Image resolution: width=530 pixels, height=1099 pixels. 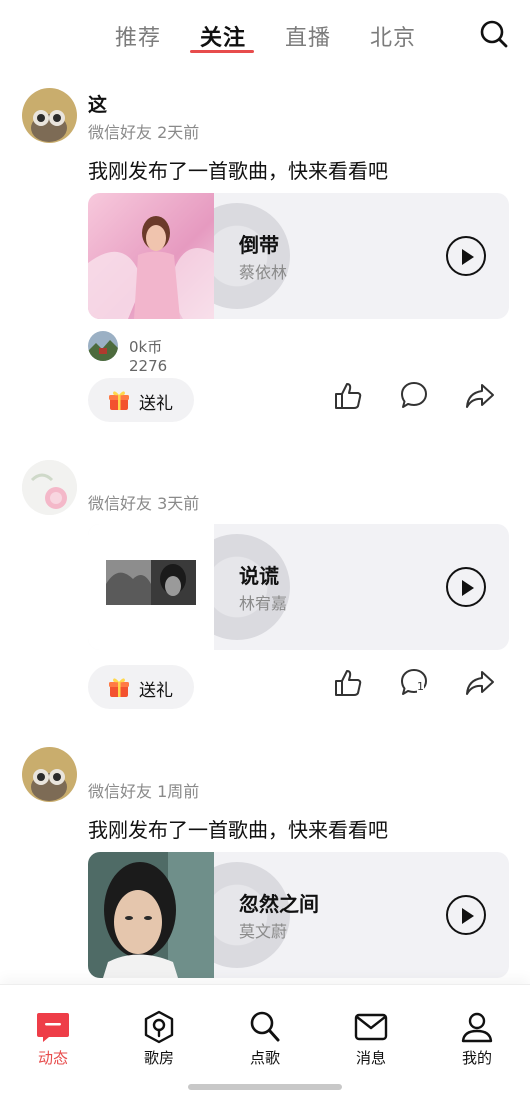 I want to click on search-icon, so click(x=494, y=34).